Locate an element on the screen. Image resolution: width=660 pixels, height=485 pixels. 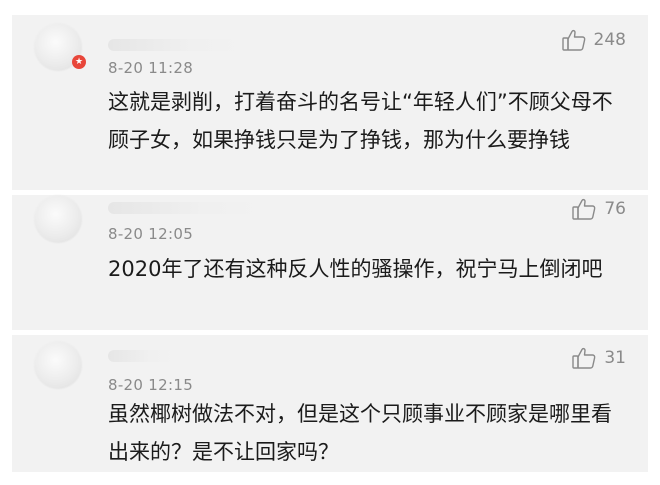
comment-text: 2020年了还有这种反人性的骚操作，祝宁马上倒闭吧 is located at coordinates (355, 269).